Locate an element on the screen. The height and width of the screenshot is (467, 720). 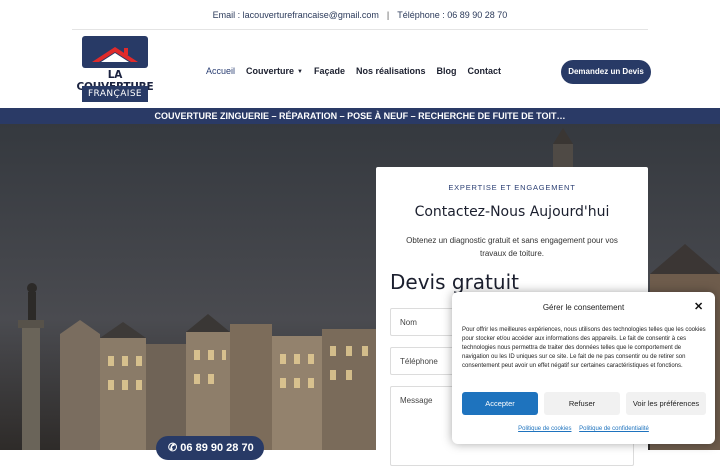
phone-icon: ✆ is located at coordinates (174, 448).